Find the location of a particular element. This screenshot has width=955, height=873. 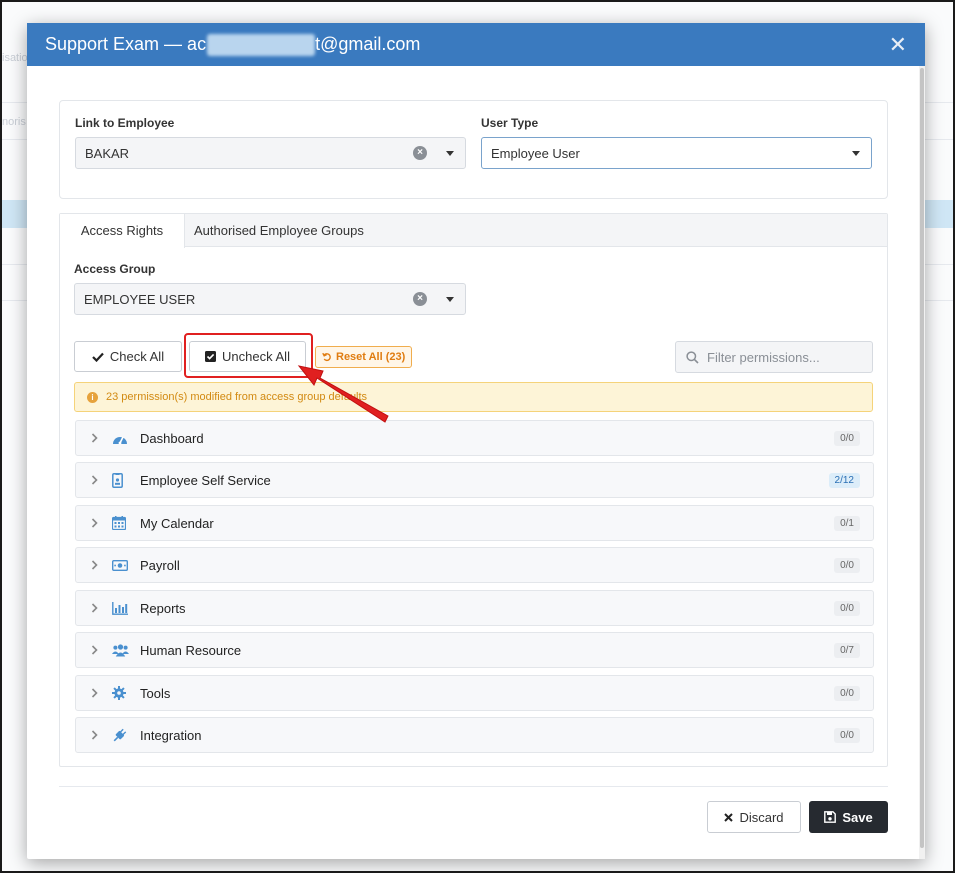

bg-text-fragment: noris is located at coordinates (14, 122).